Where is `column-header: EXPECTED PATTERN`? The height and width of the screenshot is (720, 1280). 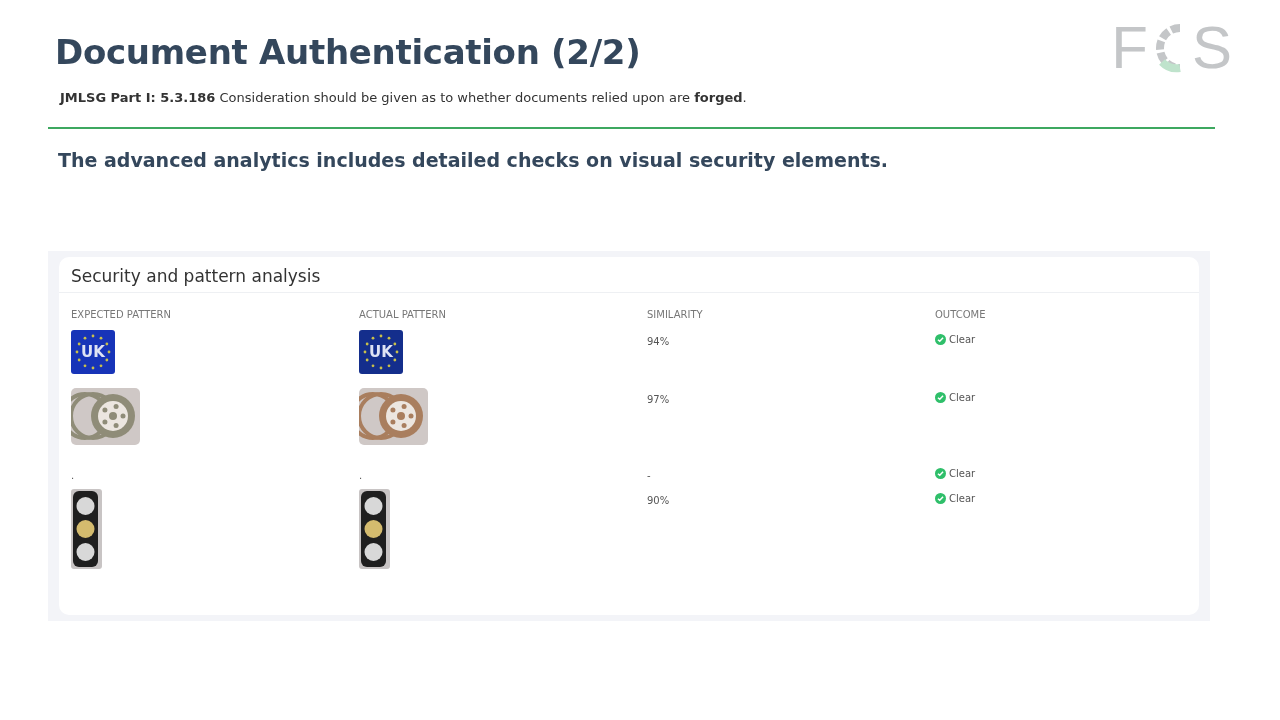
column-header: EXPECTED PATTERN is located at coordinates (122, 314).